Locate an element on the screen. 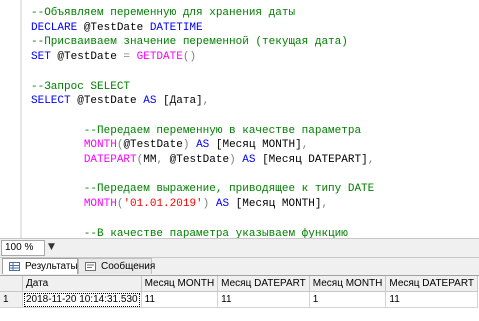  code-token: '01.01.2019' is located at coordinates (163, 204).